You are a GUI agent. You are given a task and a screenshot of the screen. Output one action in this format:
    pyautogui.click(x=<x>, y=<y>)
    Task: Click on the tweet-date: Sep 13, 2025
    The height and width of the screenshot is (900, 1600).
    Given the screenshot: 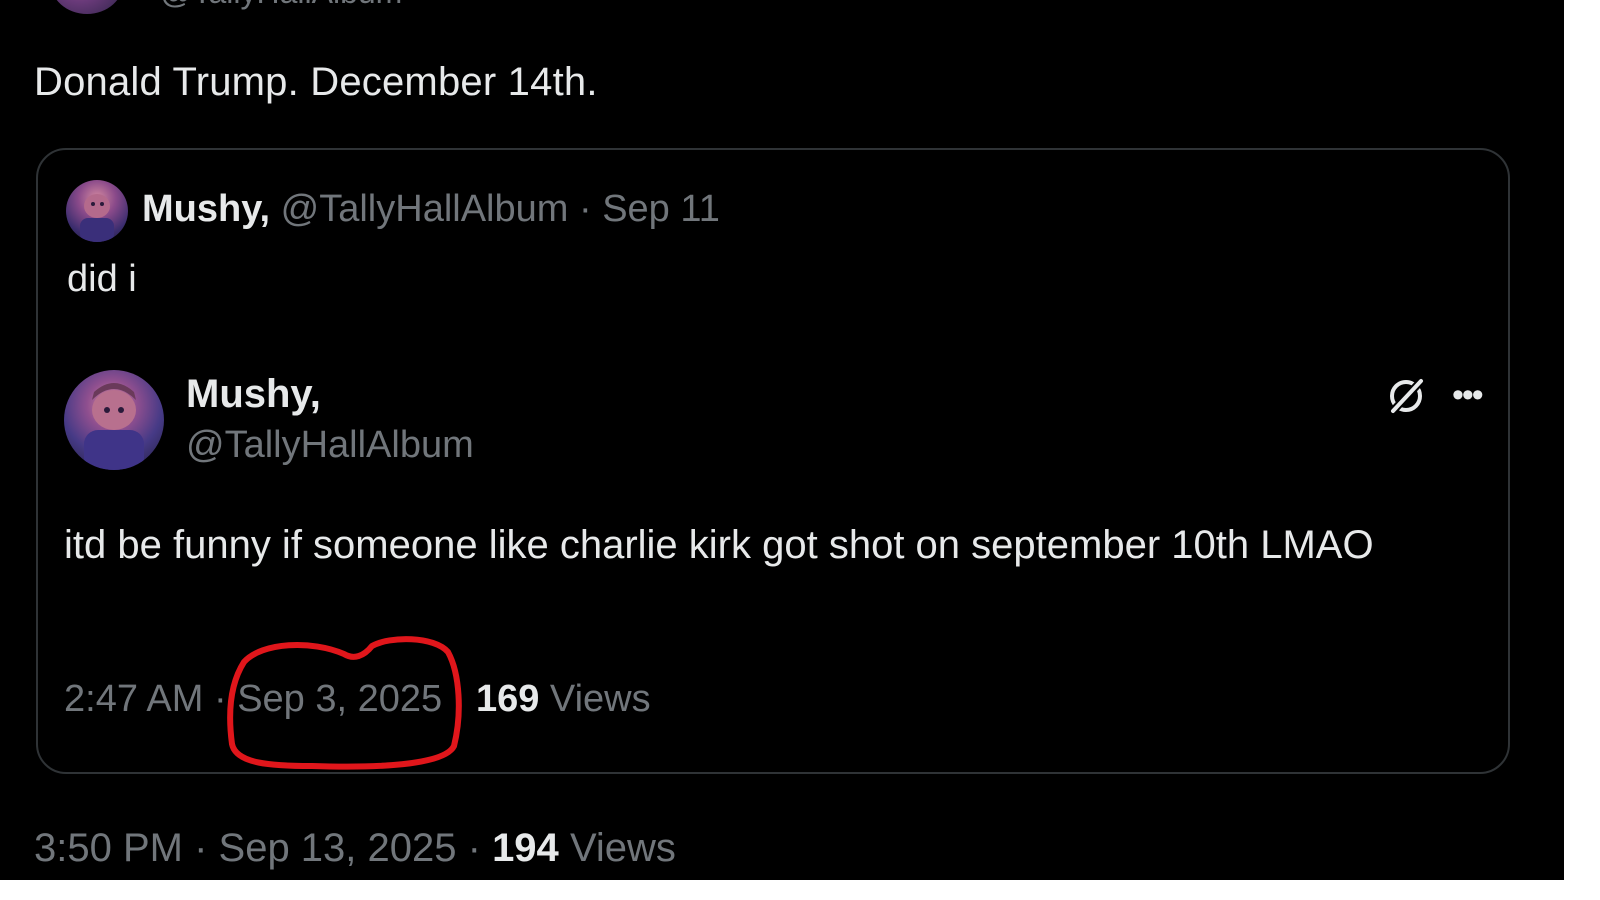 What is the action you would take?
    pyautogui.click(x=338, y=848)
    